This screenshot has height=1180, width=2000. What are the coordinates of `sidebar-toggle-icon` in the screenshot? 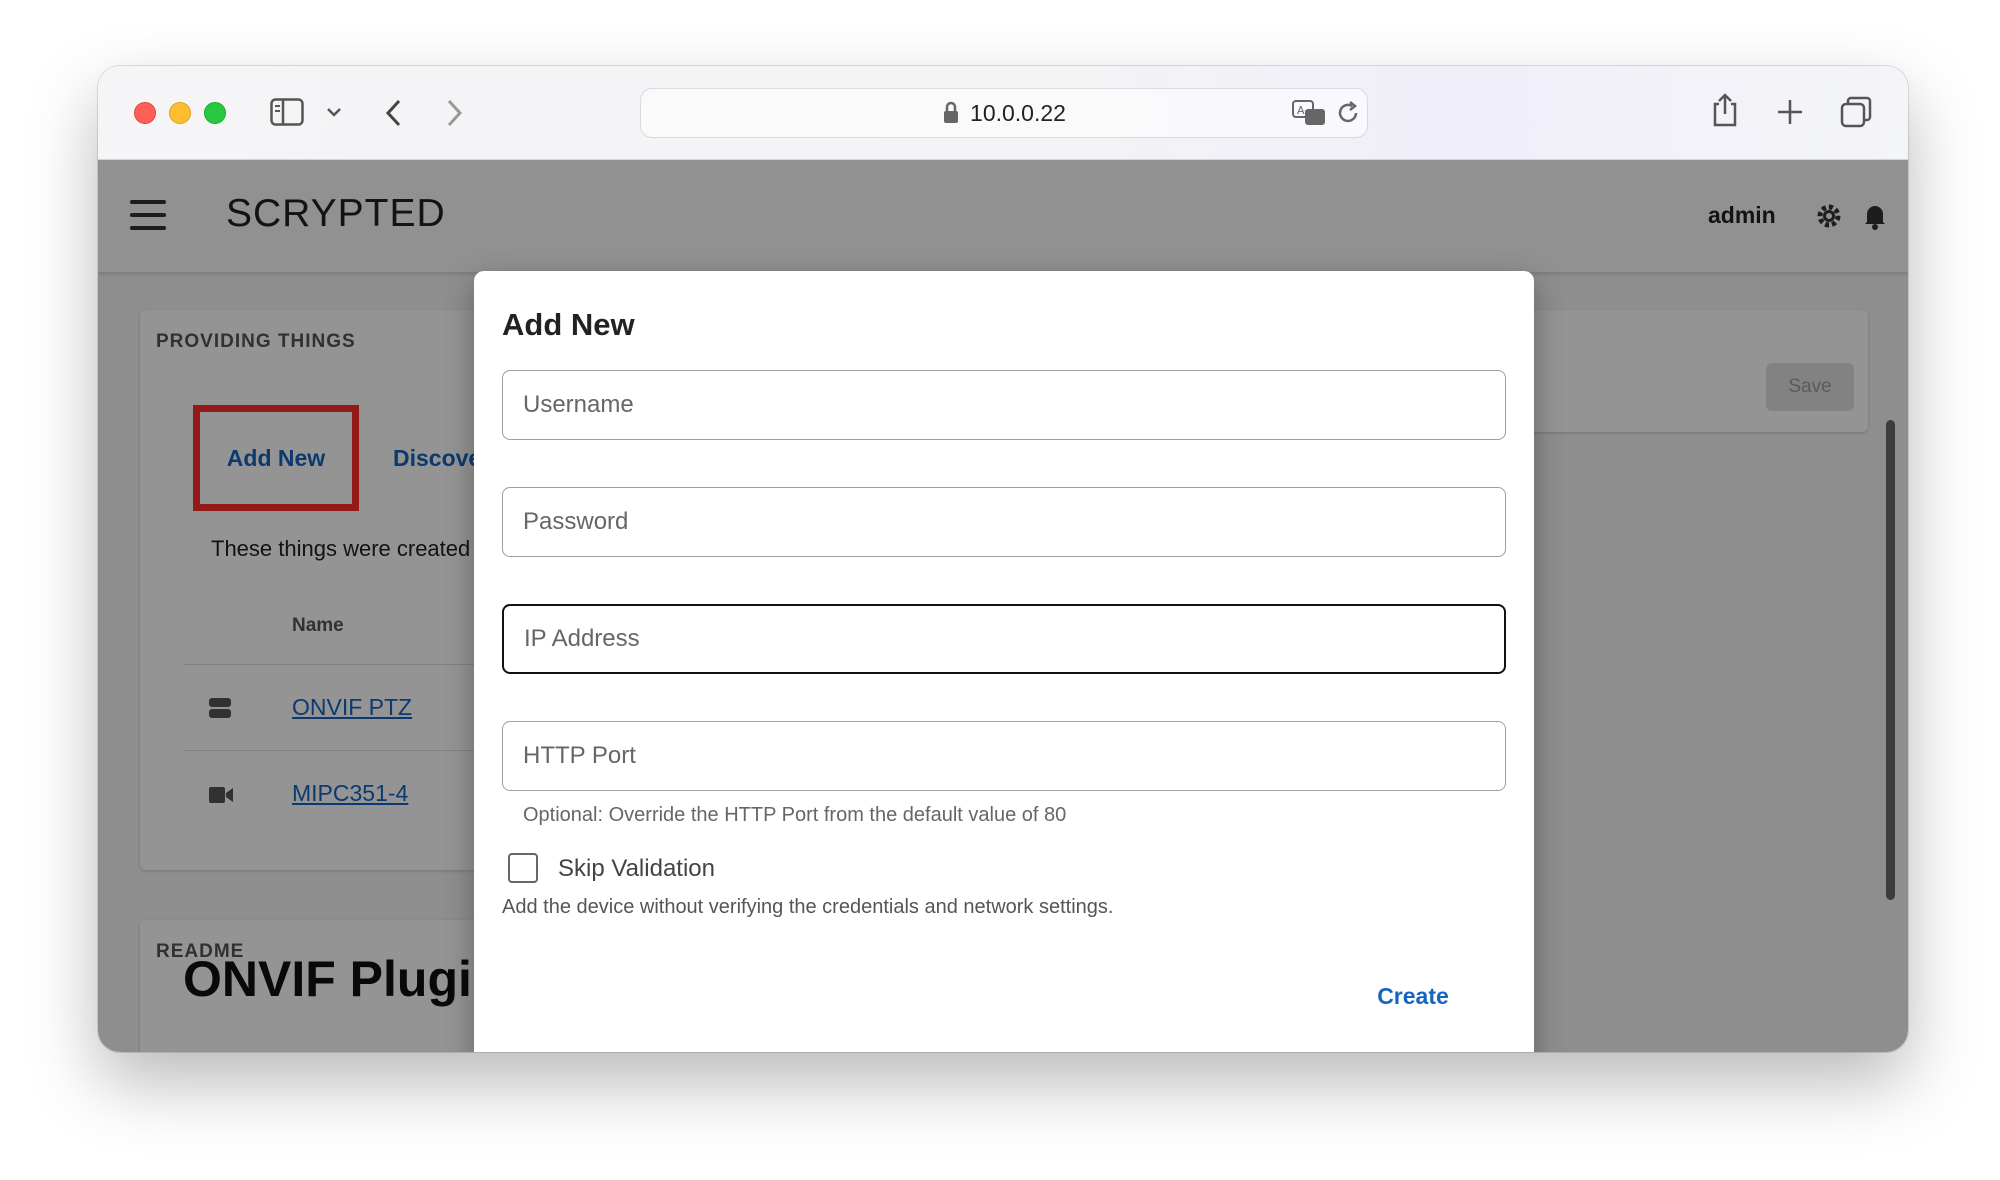 It's located at (287, 112).